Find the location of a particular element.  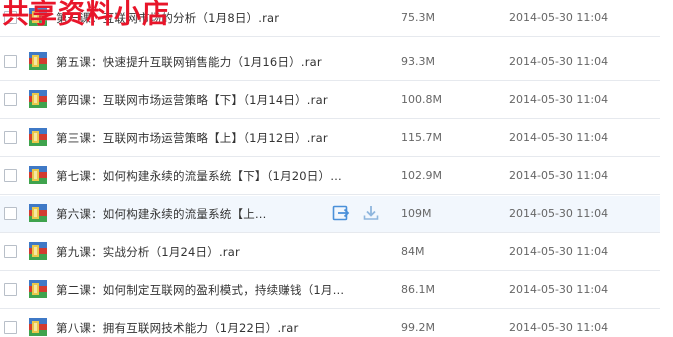

file-name: 第三课：互联网市场运营策略【上】（1月12日）.rar is located at coordinates (192, 138).